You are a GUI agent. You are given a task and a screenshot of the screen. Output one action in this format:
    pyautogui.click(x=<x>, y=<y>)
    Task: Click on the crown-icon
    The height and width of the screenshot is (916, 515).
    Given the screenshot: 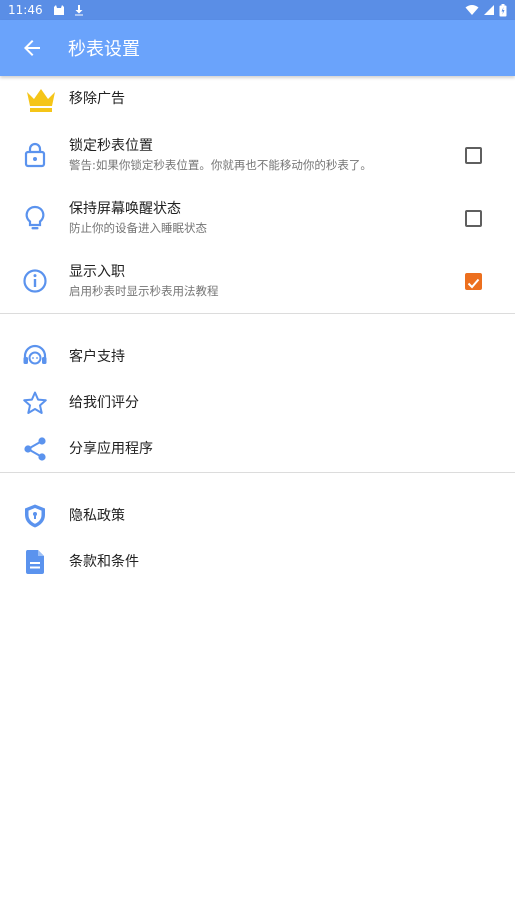 What is the action you would take?
    pyautogui.click(x=41, y=100)
    